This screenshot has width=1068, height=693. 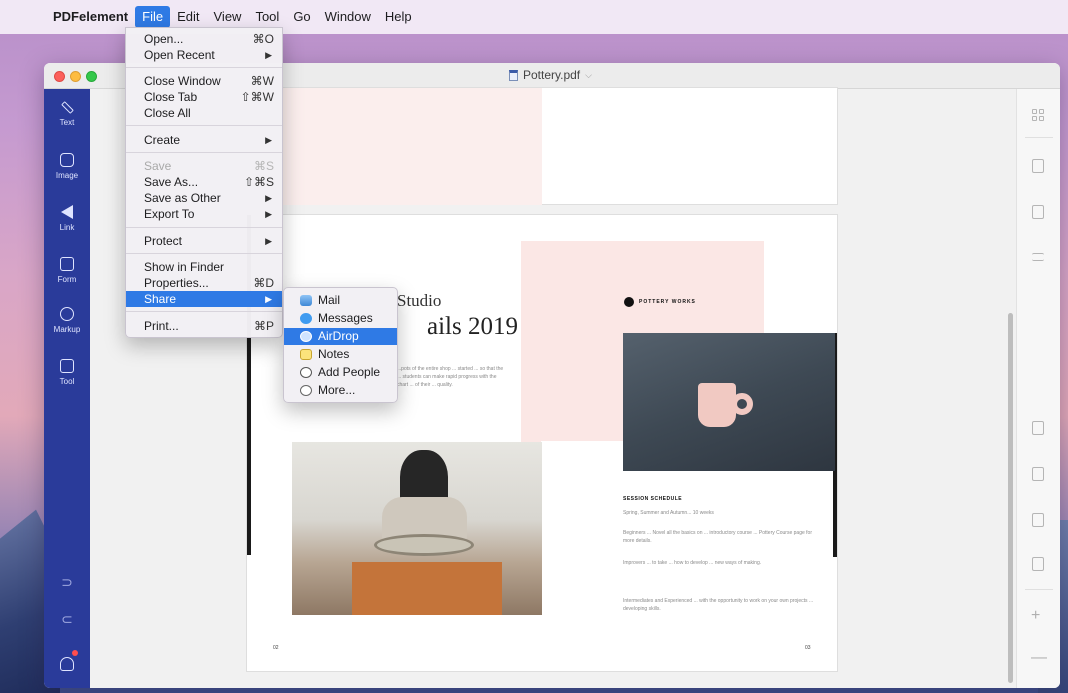 What do you see at coordinates (204, 113) in the screenshot?
I see `menu-item-close-all: Close All` at bounding box center [204, 113].